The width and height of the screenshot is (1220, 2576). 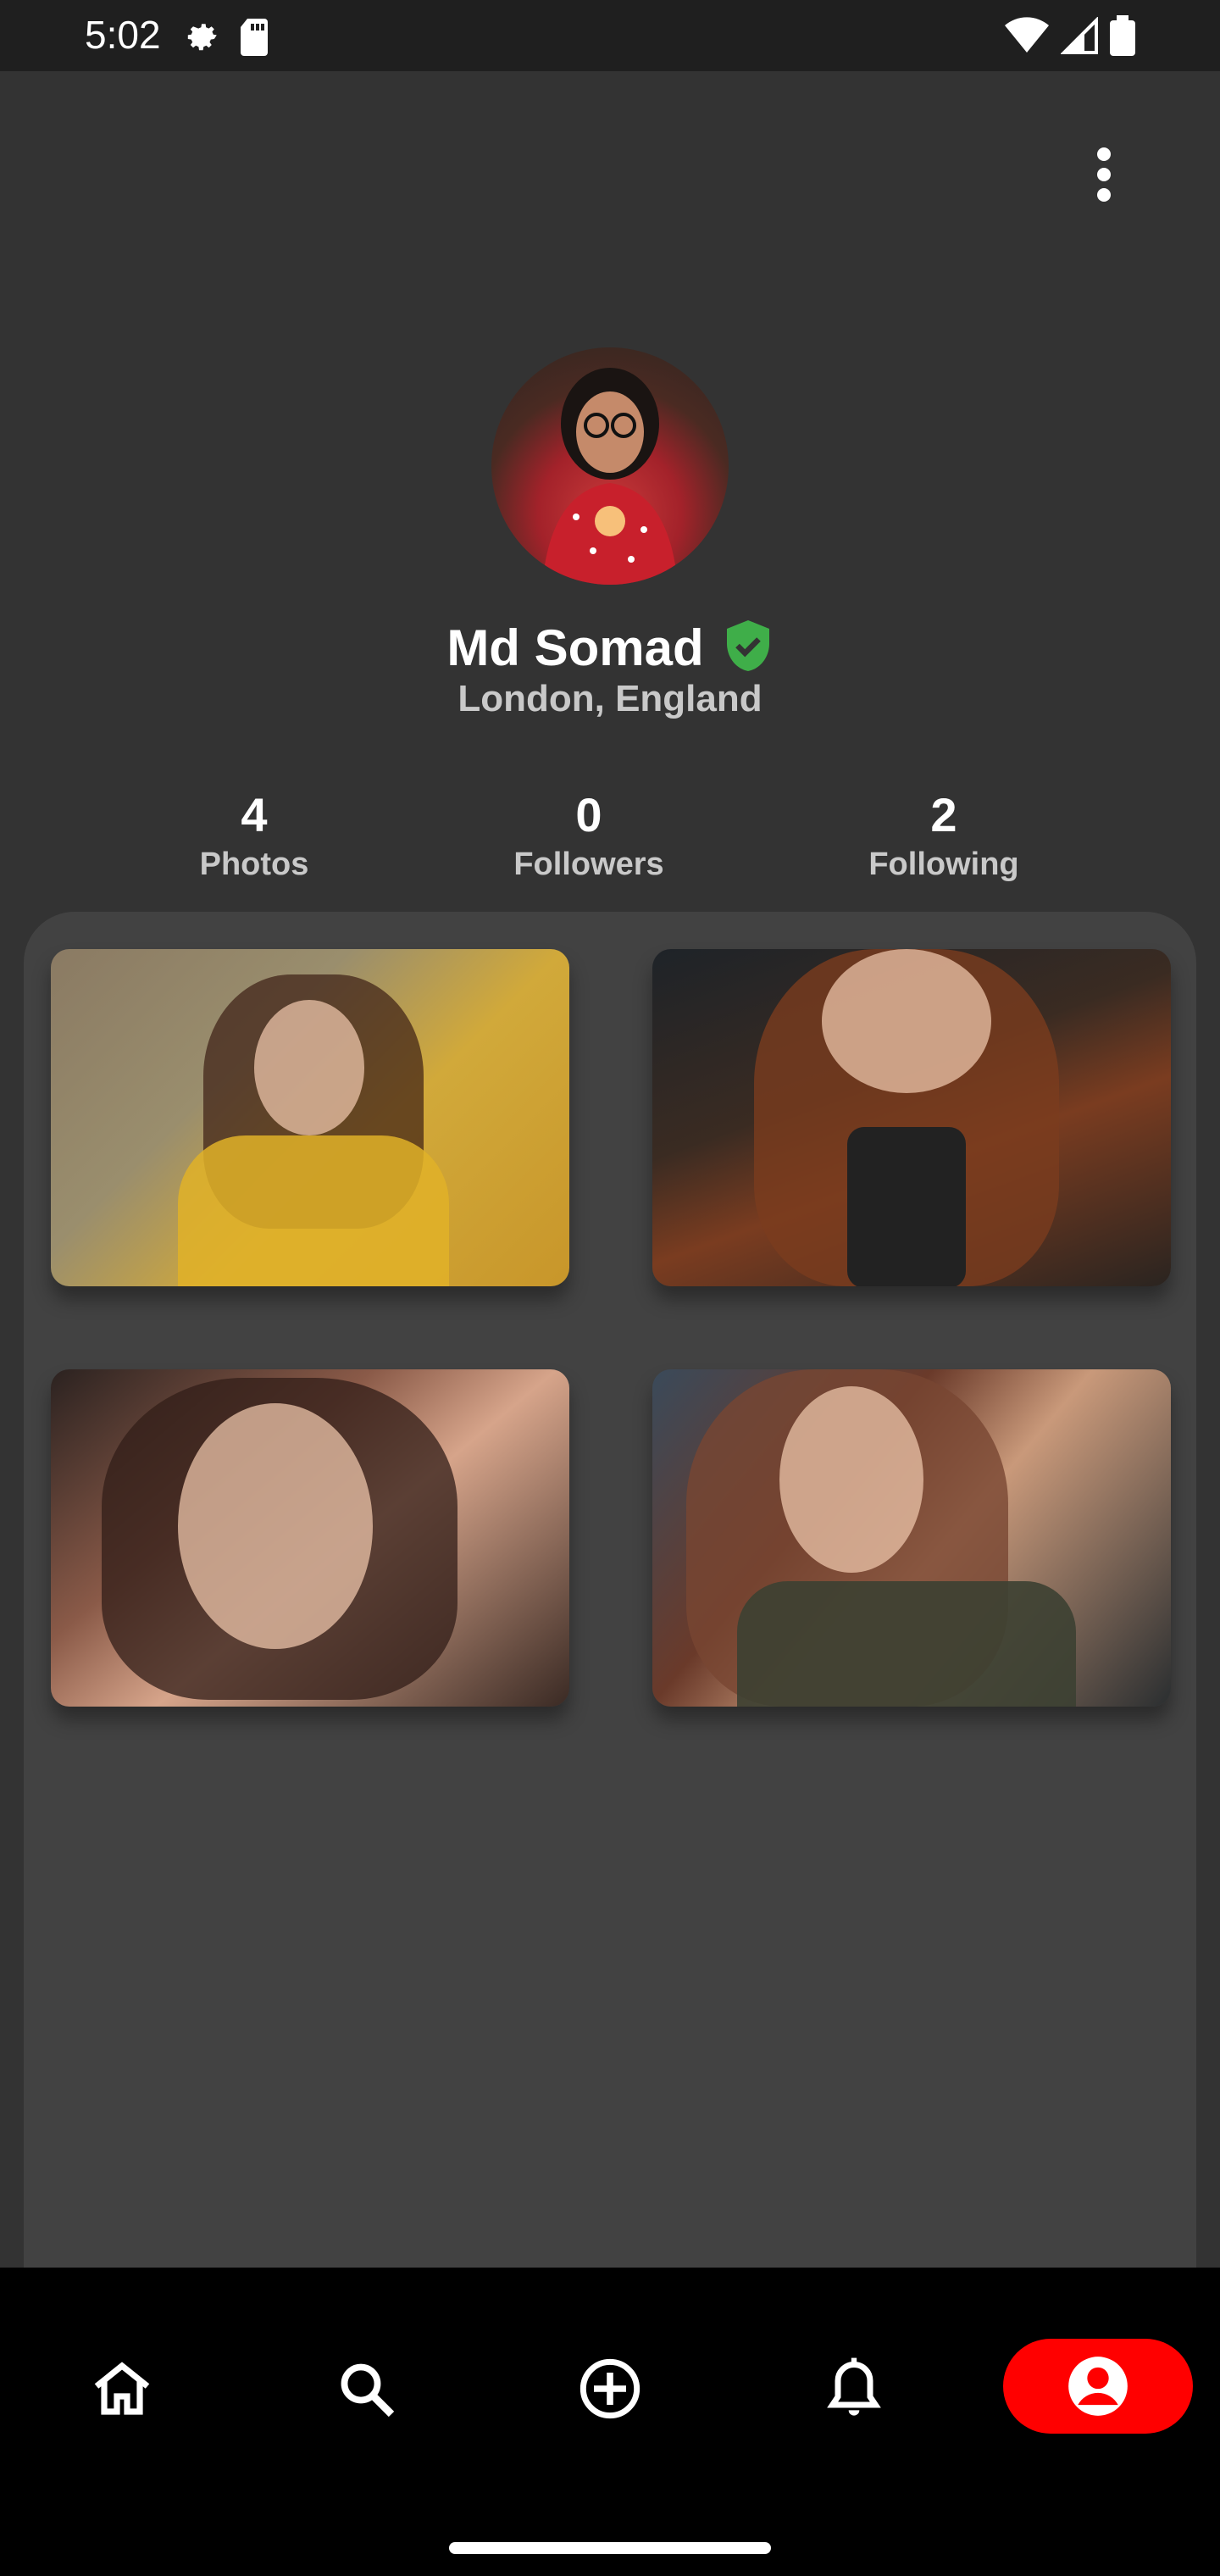 What do you see at coordinates (1027, 37) in the screenshot?
I see `wifi-icon` at bounding box center [1027, 37].